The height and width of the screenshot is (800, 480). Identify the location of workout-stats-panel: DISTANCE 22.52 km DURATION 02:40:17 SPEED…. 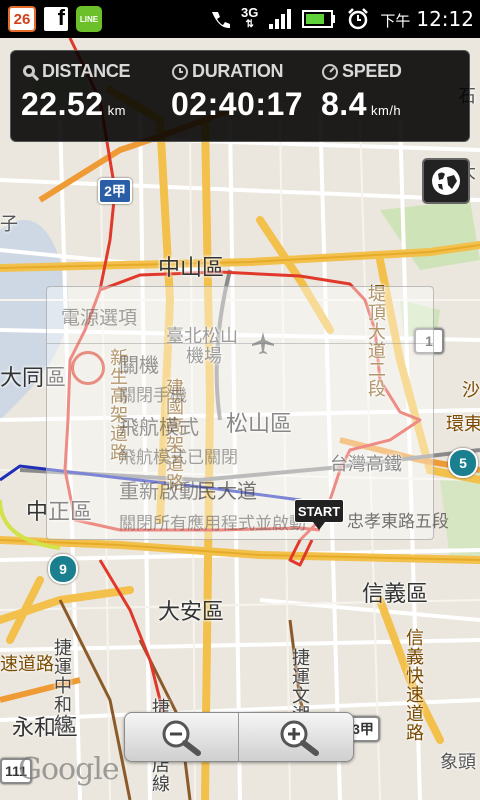
(240, 96).